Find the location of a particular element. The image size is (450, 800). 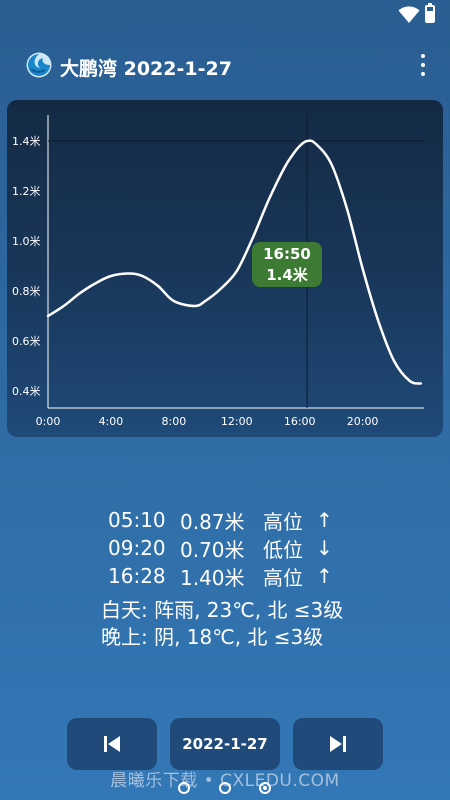

y-tick-label: 0.4米 is located at coordinates (26, 391).